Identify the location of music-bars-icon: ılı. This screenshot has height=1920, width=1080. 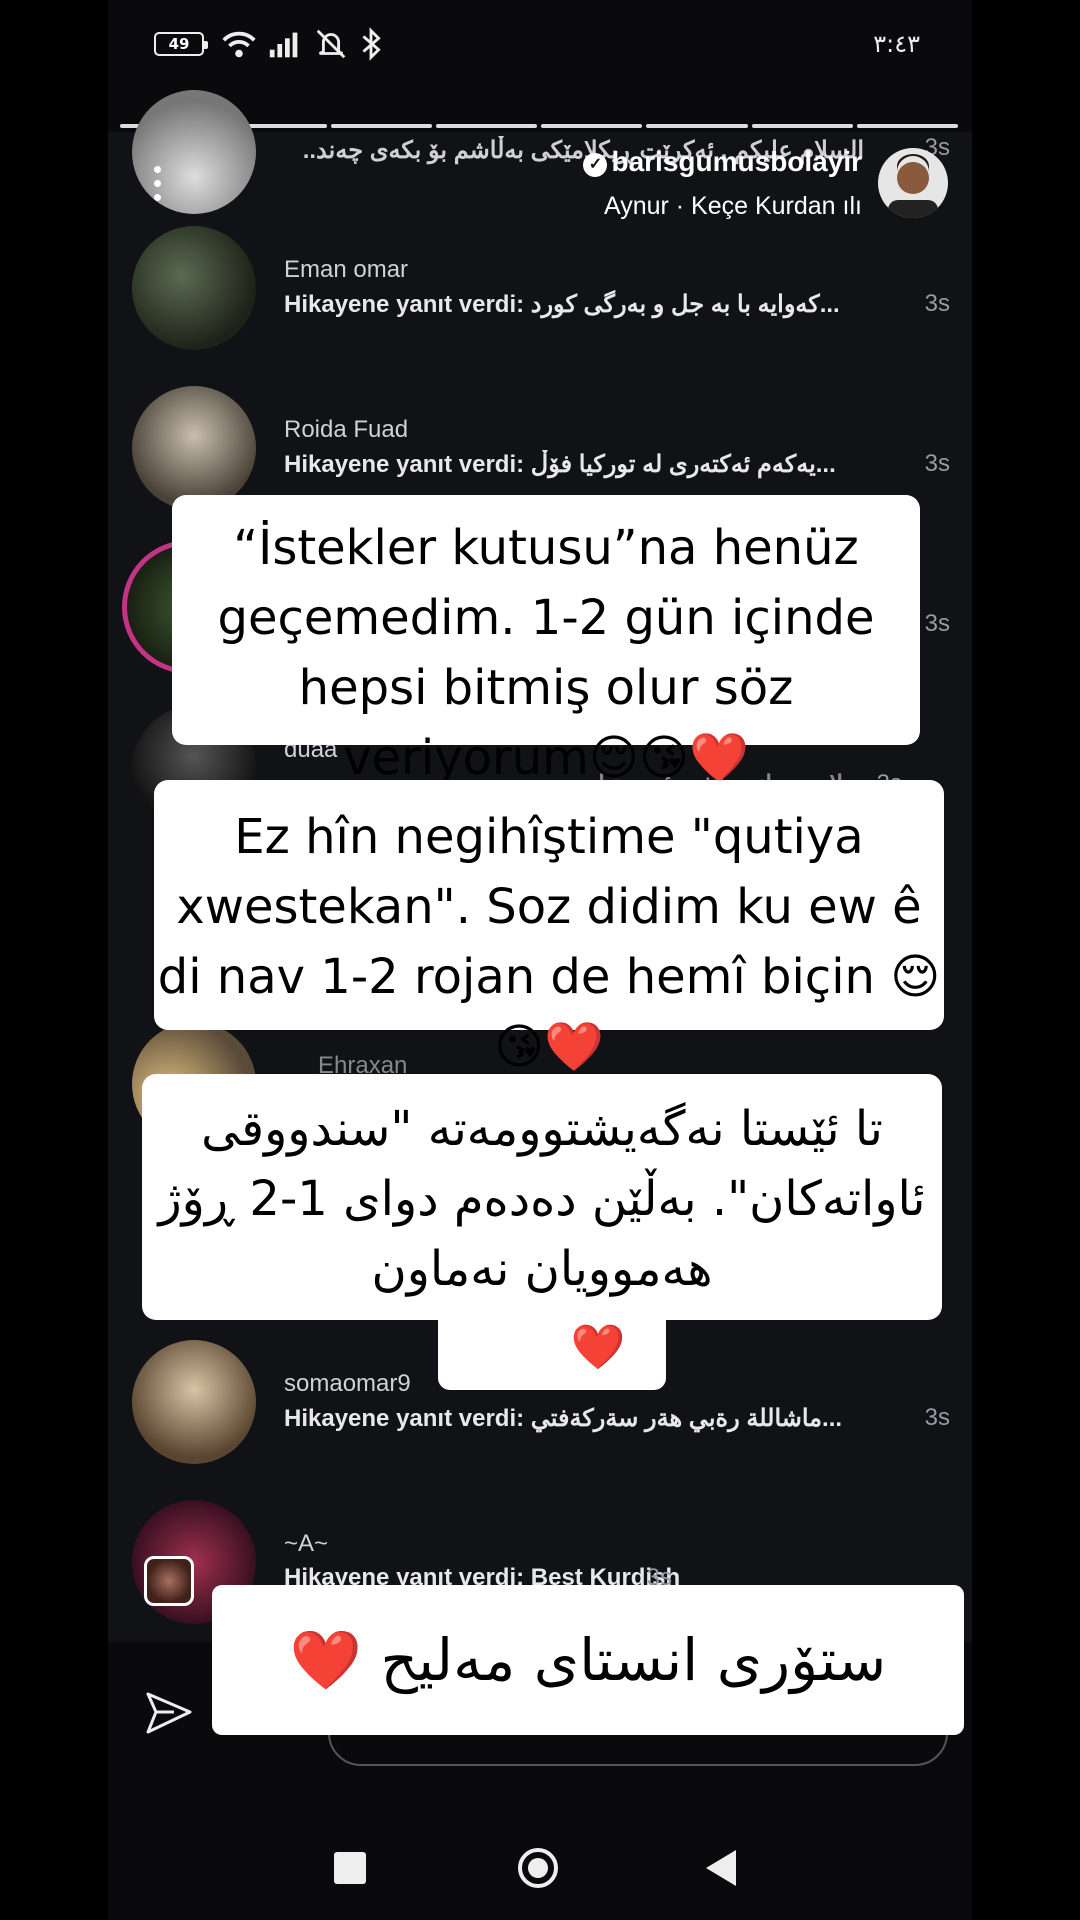
(852, 206).